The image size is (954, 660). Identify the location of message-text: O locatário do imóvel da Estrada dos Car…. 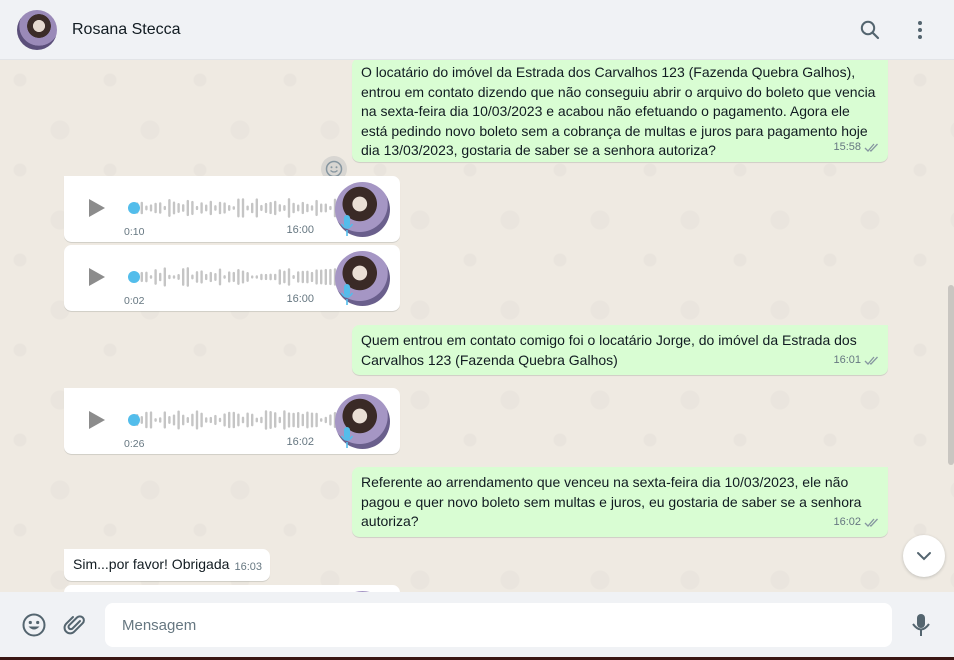
(618, 111).